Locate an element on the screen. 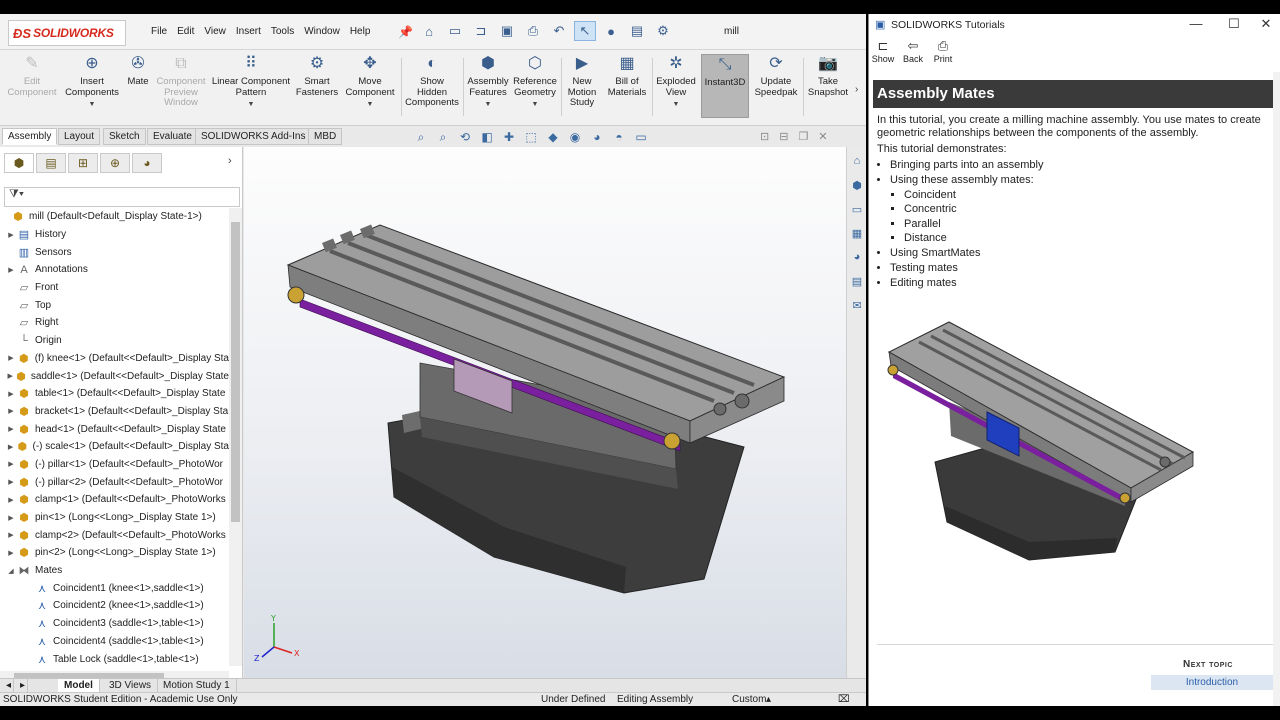 The height and width of the screenshot is (720, 1280). solidworks-resources-icon: ⌂ is located at coordinates (857, 163).